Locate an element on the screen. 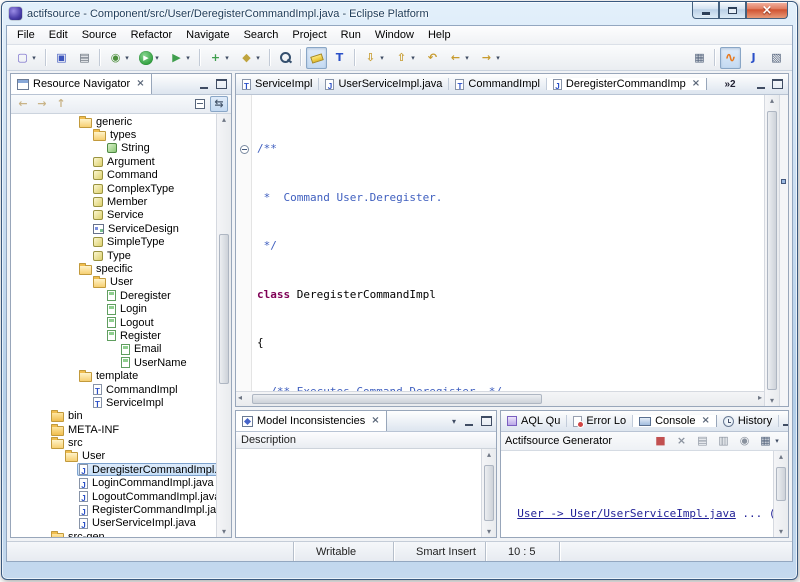 This screenshot has height=582, width=800. toolbar-button: ◆ is located at coordinates (250, 58).